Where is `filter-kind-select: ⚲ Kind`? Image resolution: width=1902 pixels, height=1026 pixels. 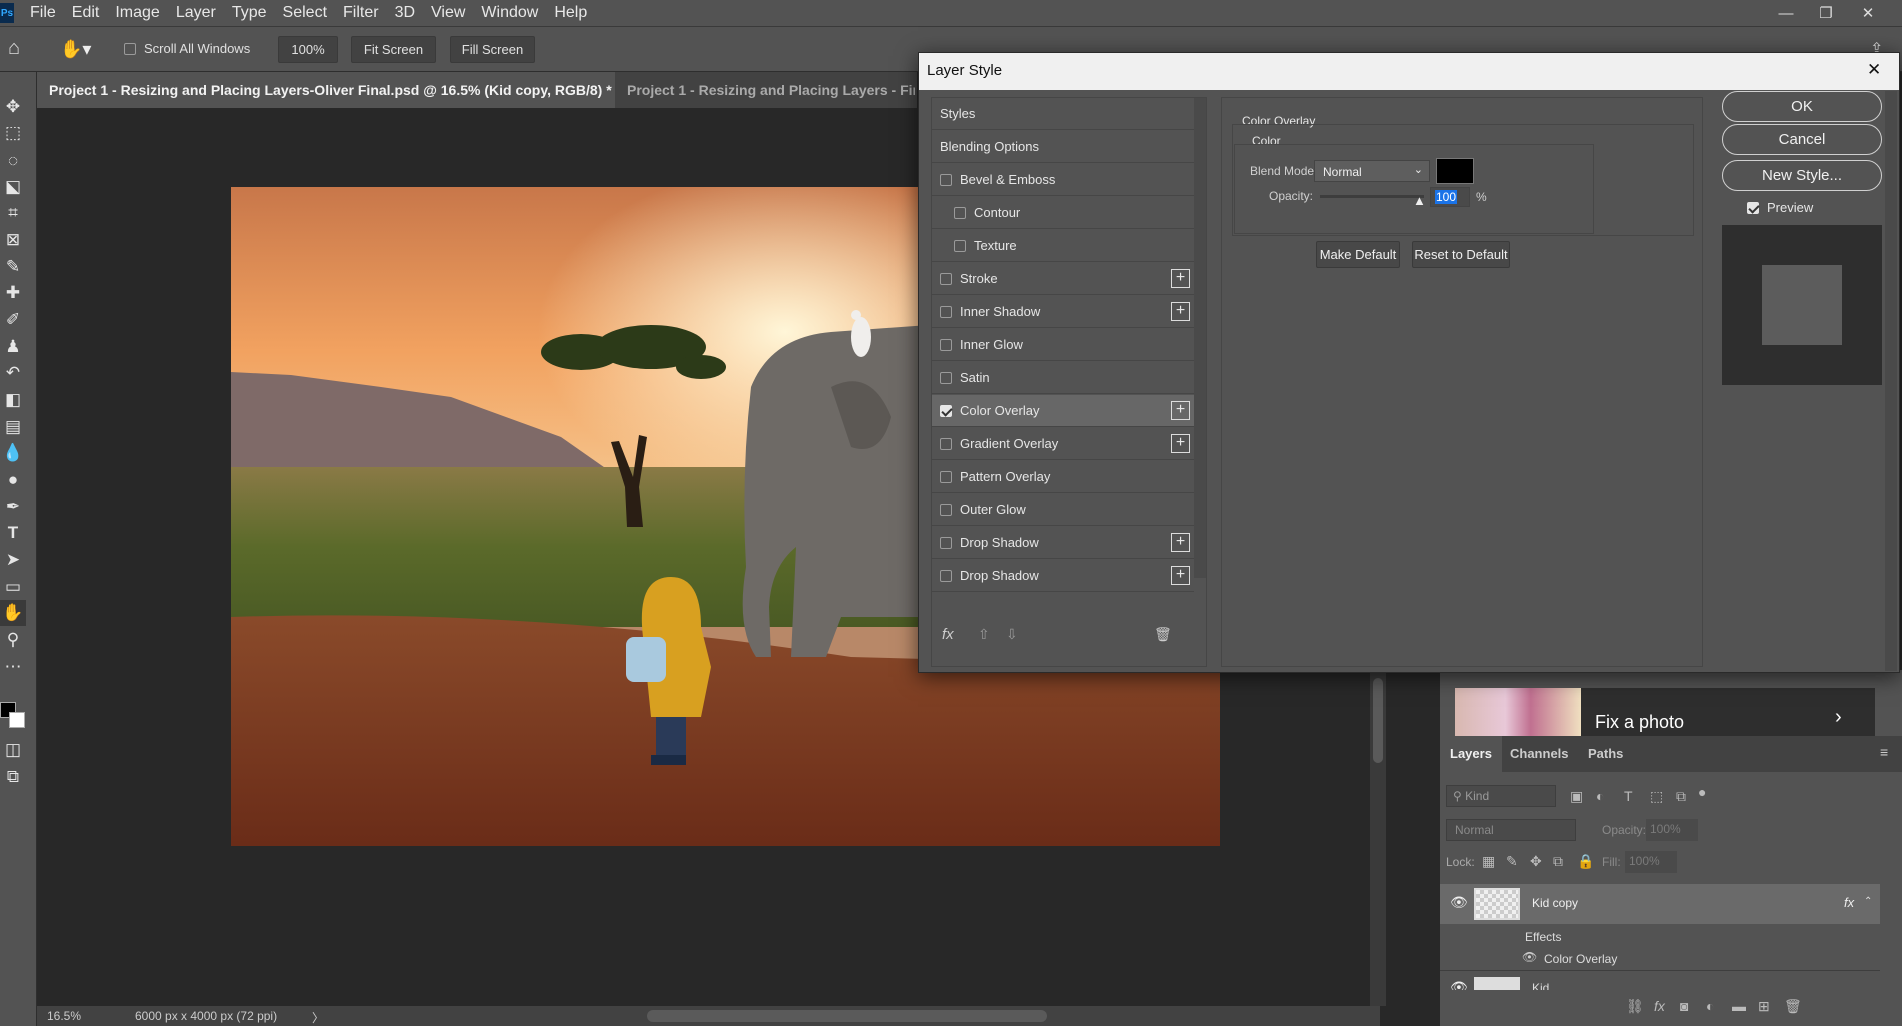 filter-kind-select: ⚲ Kind is located at coordinates (1501, 796).